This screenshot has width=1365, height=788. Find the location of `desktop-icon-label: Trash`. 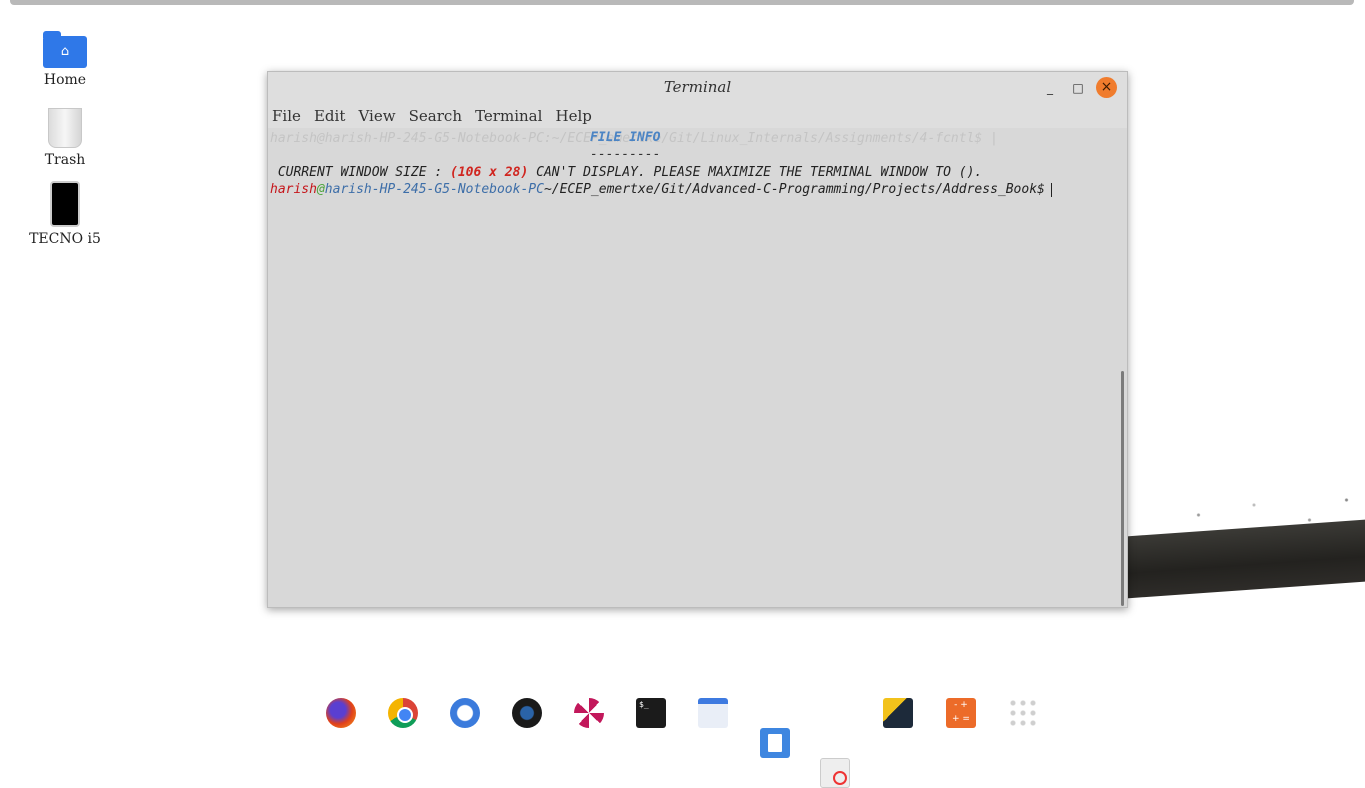

desktop-icon-label: Trash is located at coordinates (65, 160).